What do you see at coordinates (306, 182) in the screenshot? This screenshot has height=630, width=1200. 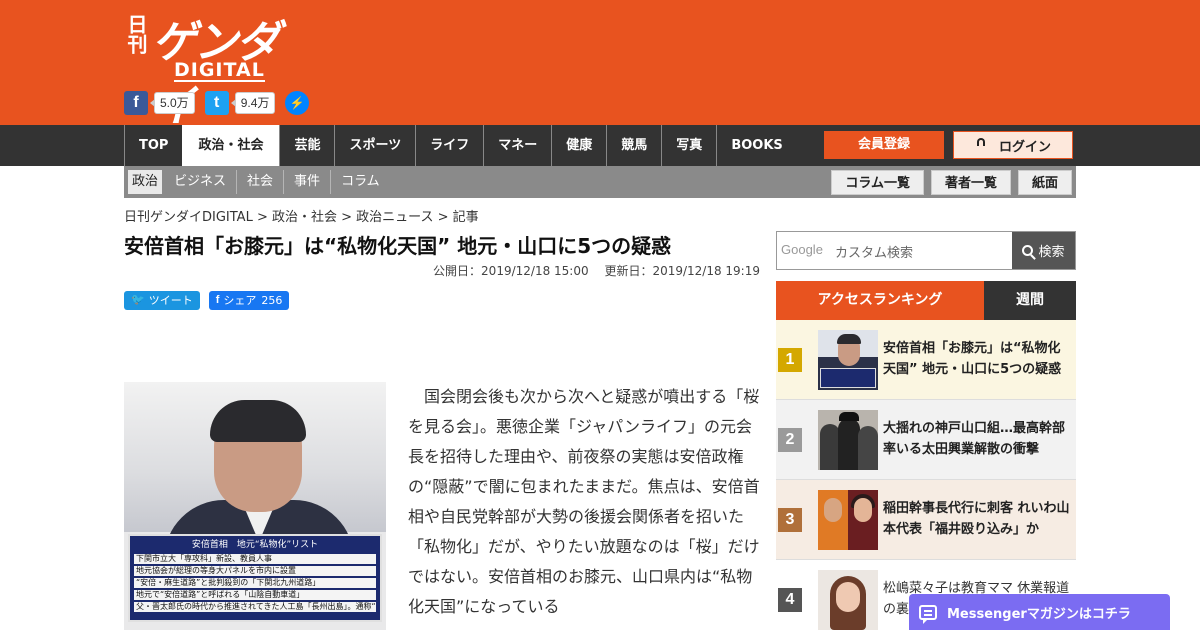 I see `sub-nav-item: 事件` at bounding box center [306, 182].